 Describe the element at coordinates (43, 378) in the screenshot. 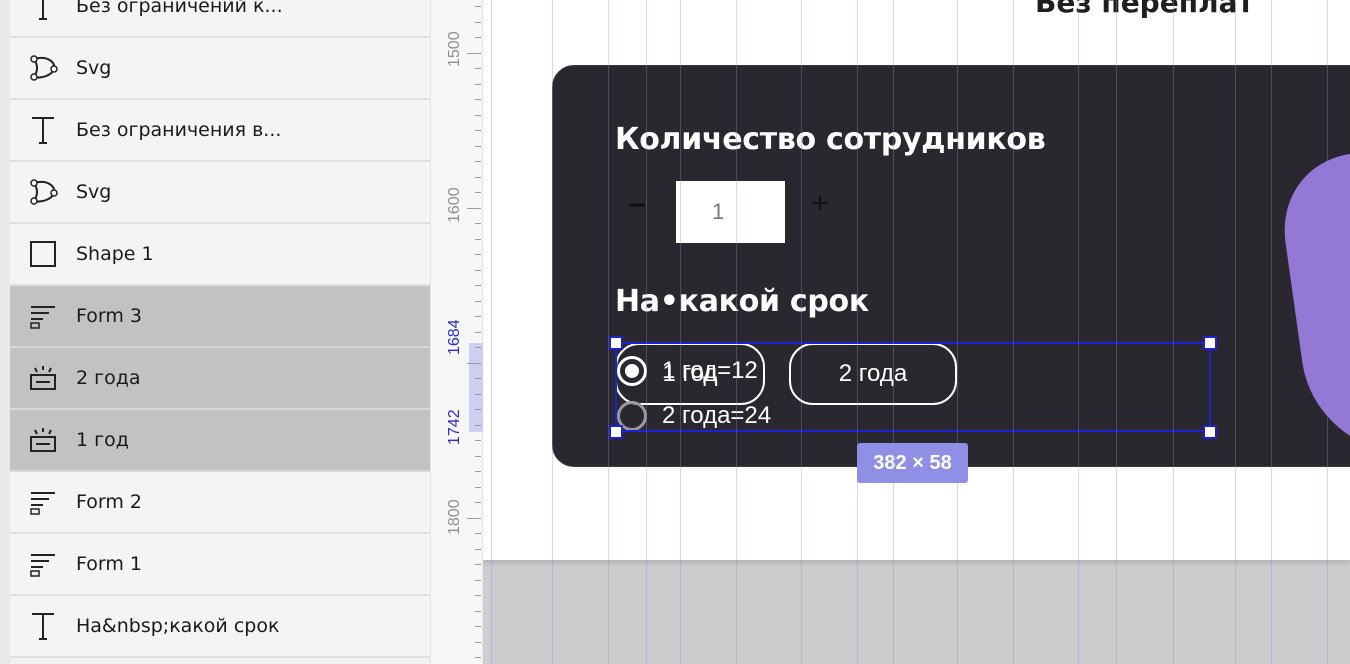

I see `input-icon` at that location.